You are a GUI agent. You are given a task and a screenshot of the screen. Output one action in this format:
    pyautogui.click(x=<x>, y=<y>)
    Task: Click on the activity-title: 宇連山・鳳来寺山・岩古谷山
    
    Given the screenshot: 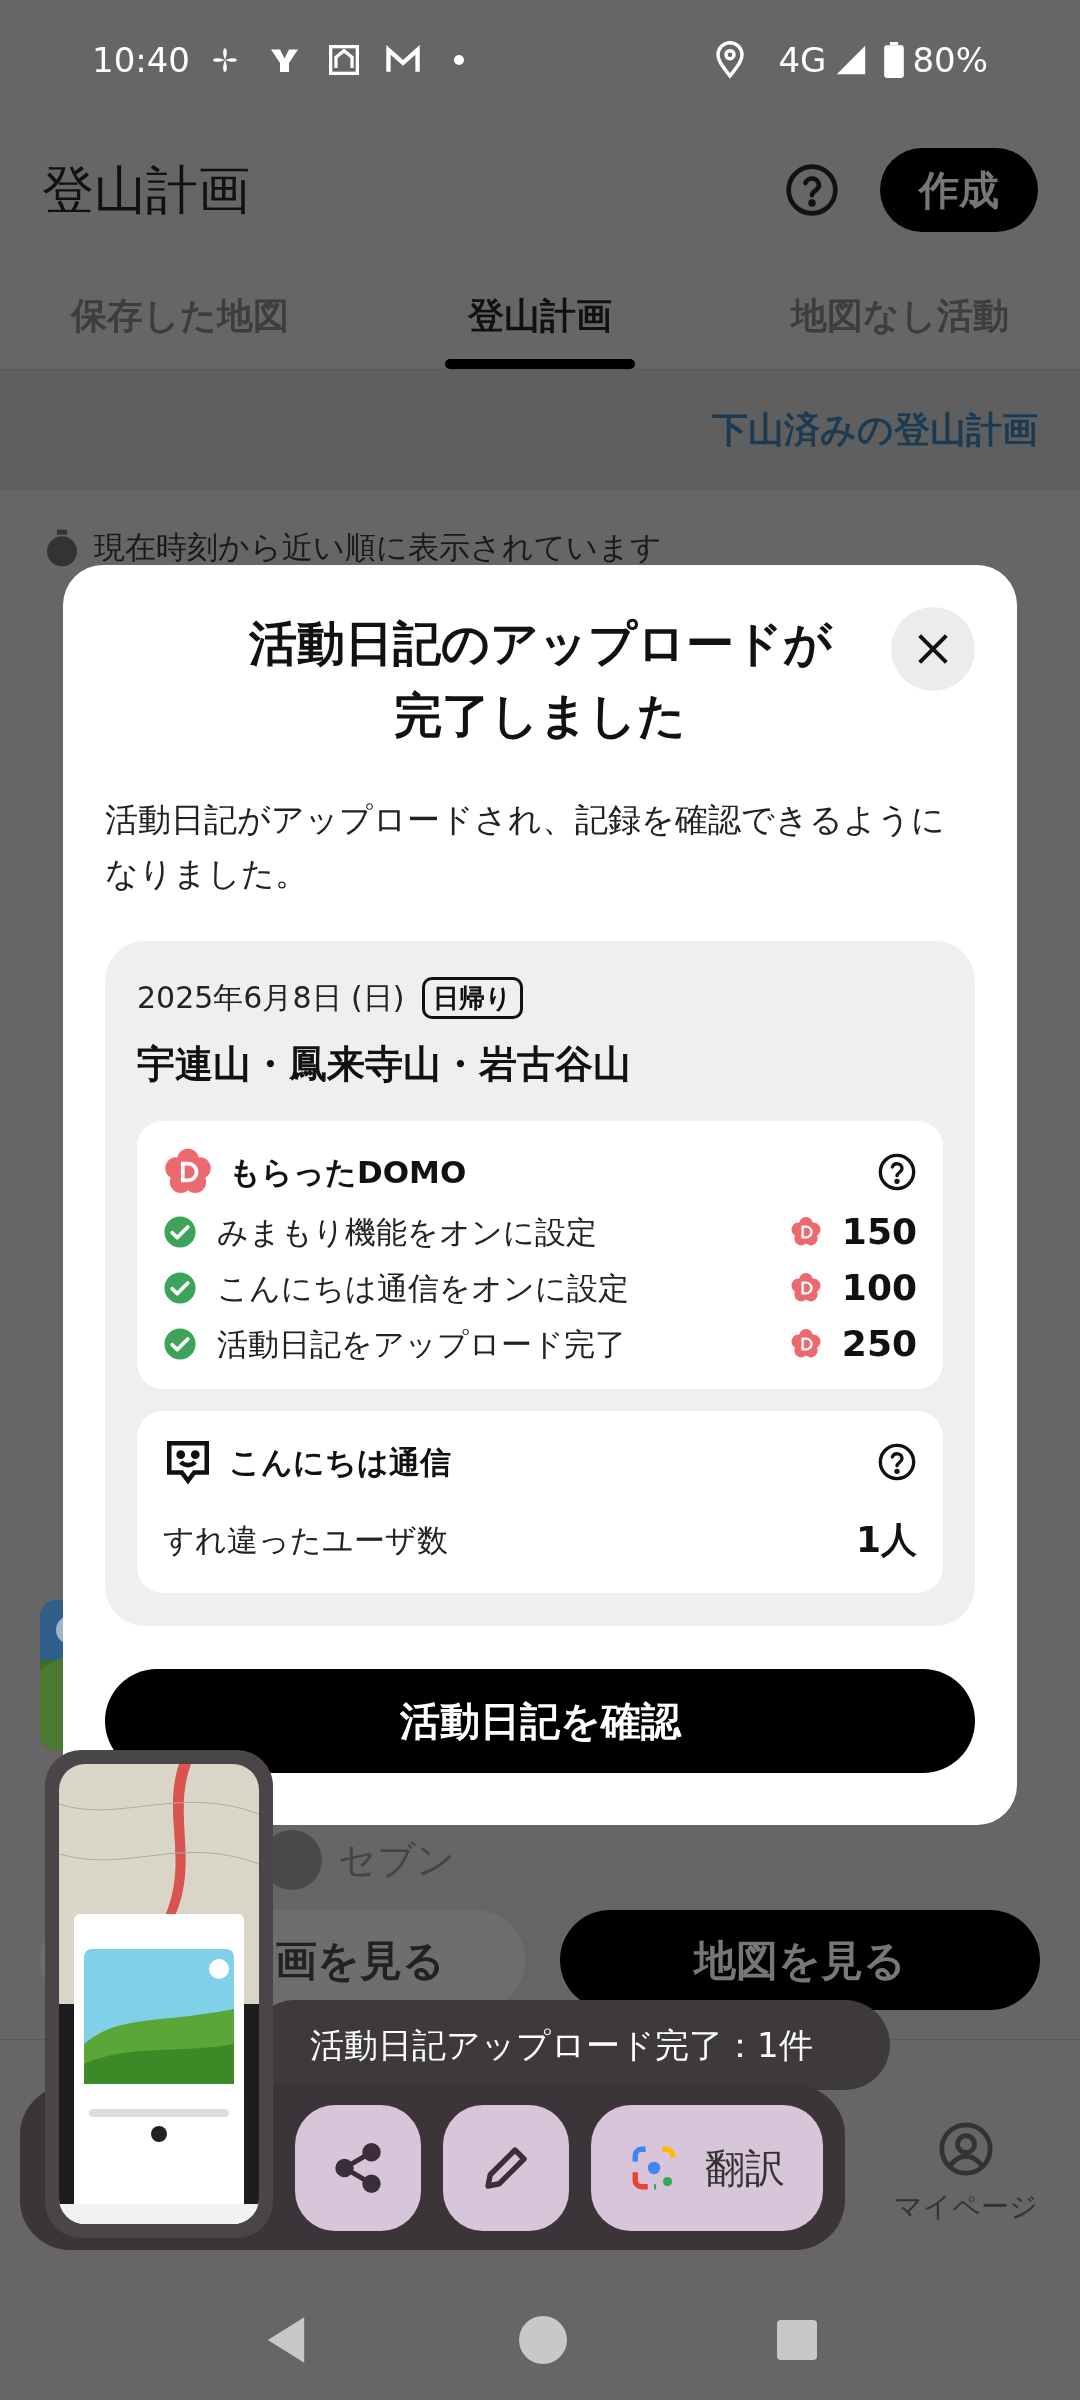 What is the action you would take?
    pyautogui.click(x=384, y=1064)
    